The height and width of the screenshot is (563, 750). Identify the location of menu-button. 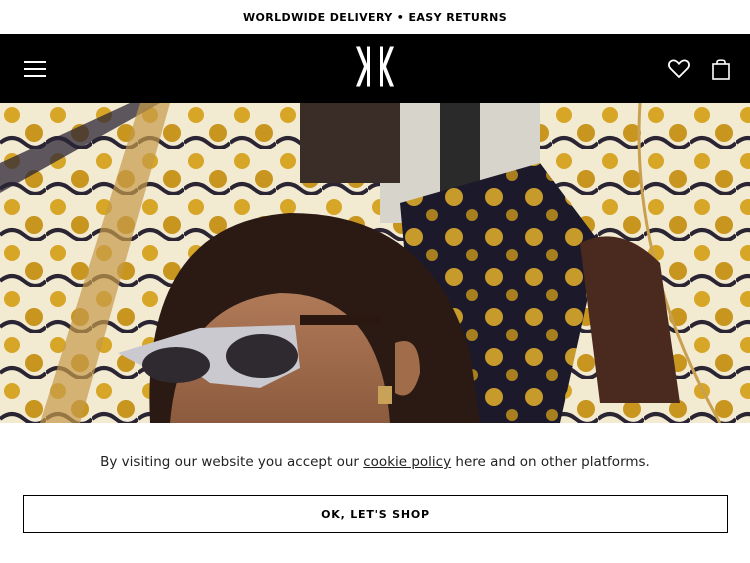
(35, 68).